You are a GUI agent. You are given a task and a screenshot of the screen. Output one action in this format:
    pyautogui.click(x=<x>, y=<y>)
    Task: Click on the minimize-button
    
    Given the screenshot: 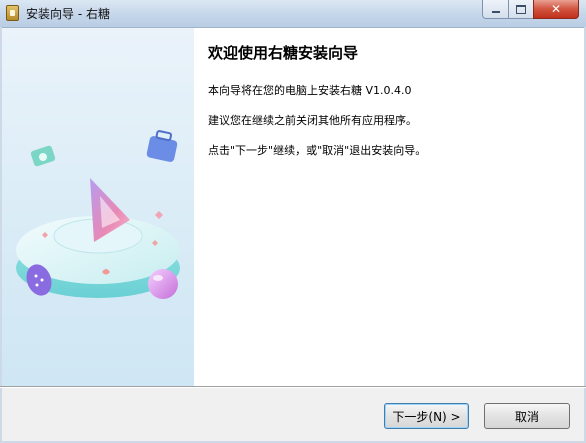 What is the action you would take?
    pyautogui.click(x=495, y=9)
    